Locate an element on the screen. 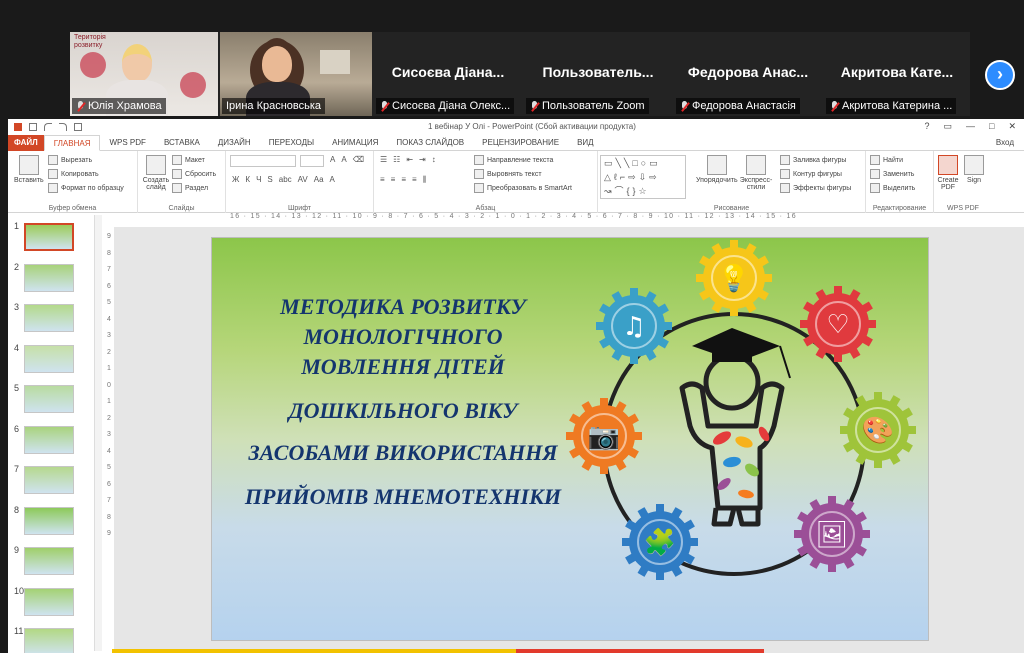  tab-slideshow: ПОКАЗ СЛАЙДОВ is located at coordinates (430, 143).